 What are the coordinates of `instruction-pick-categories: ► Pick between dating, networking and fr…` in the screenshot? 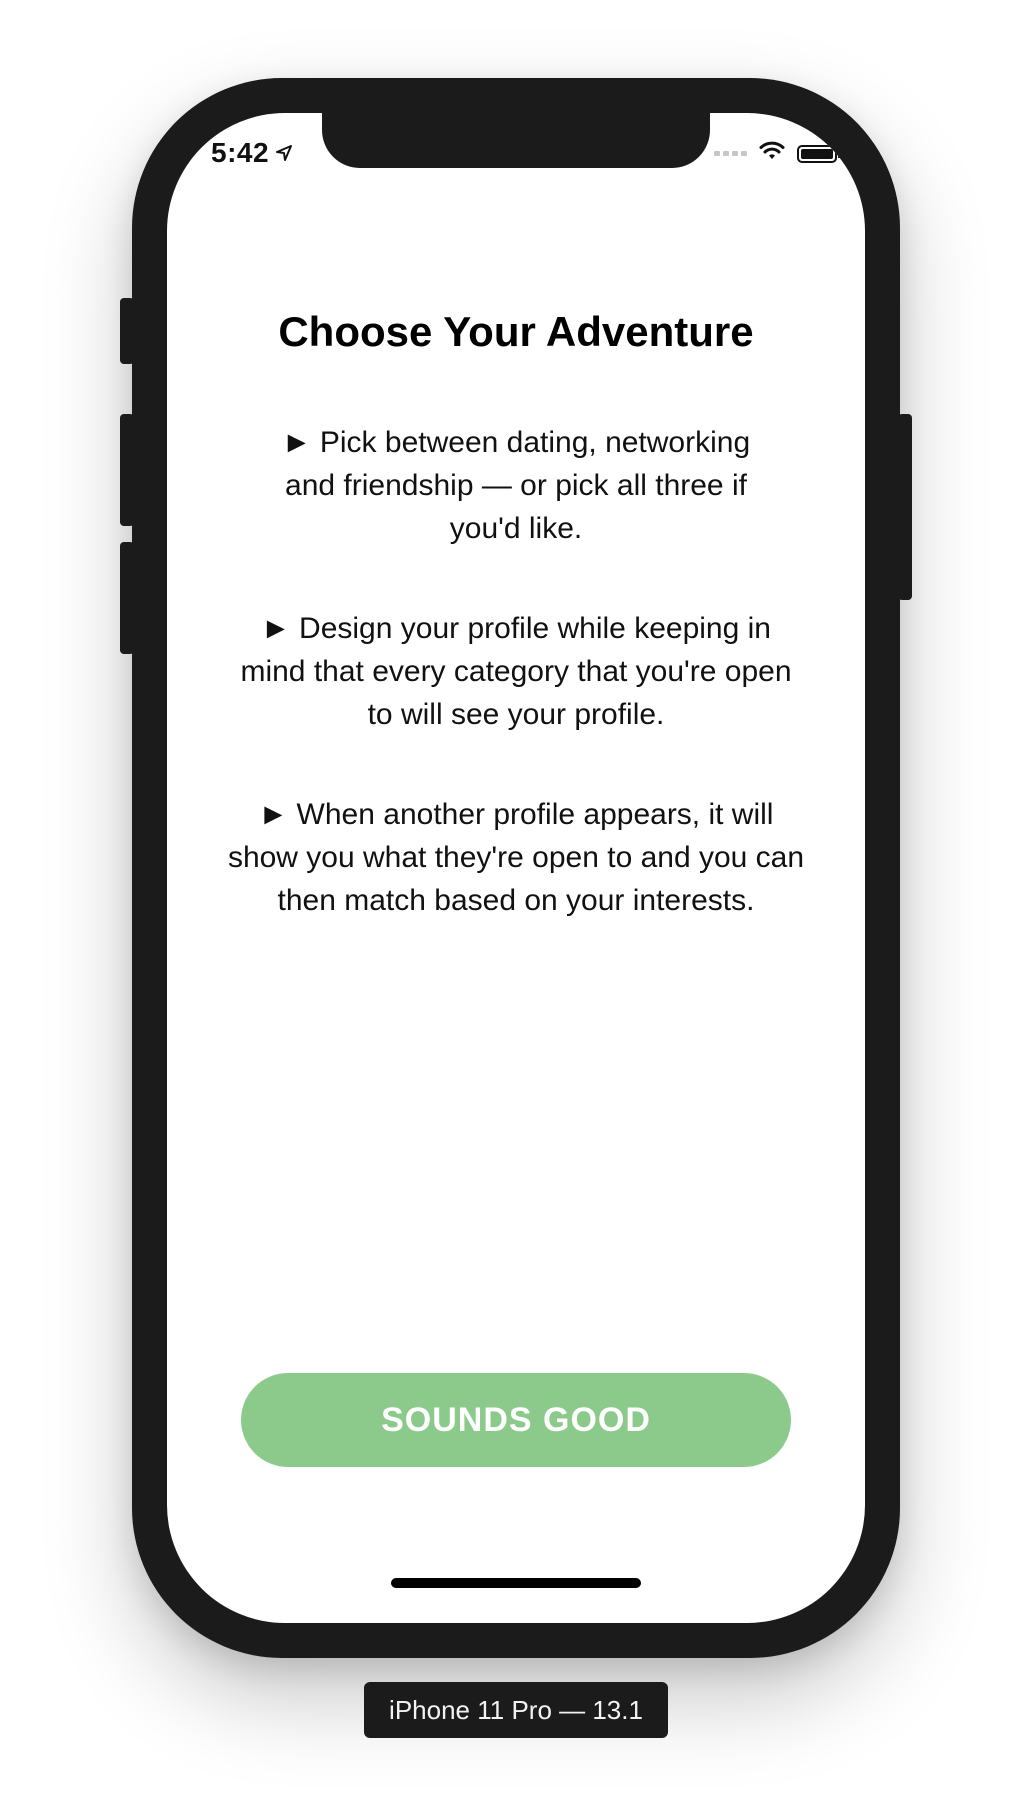 It's located at (516, 485).